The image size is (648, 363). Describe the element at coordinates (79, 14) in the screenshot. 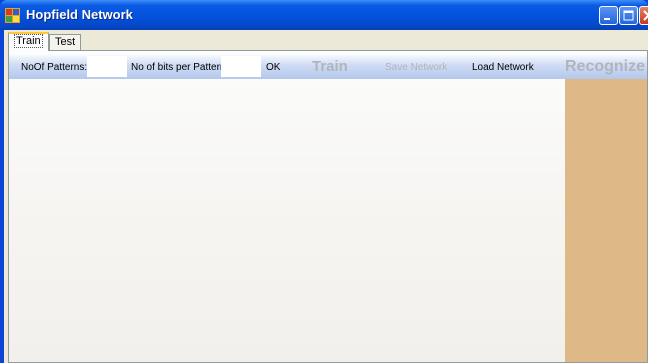

I see `window-title: Hopfield Network` at that location.